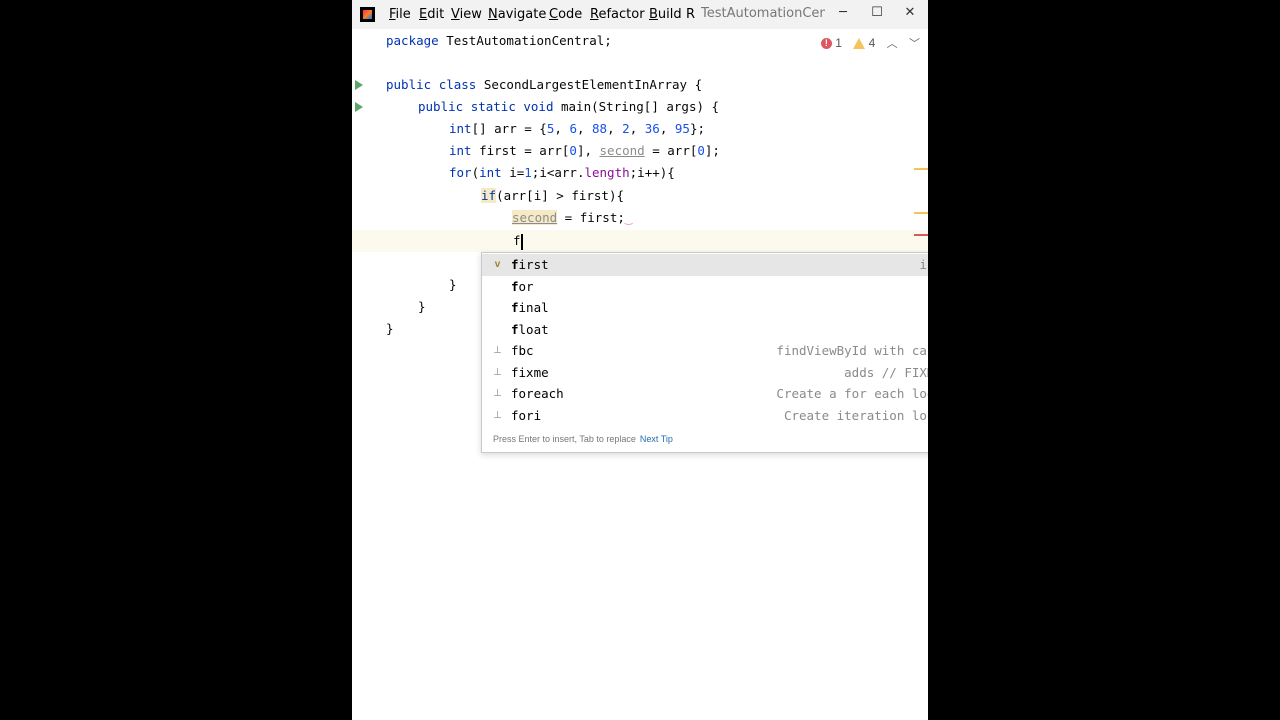  Describe the element at coordinates (607, 172) in the screenshot. I see `field-reference: length` at that location.